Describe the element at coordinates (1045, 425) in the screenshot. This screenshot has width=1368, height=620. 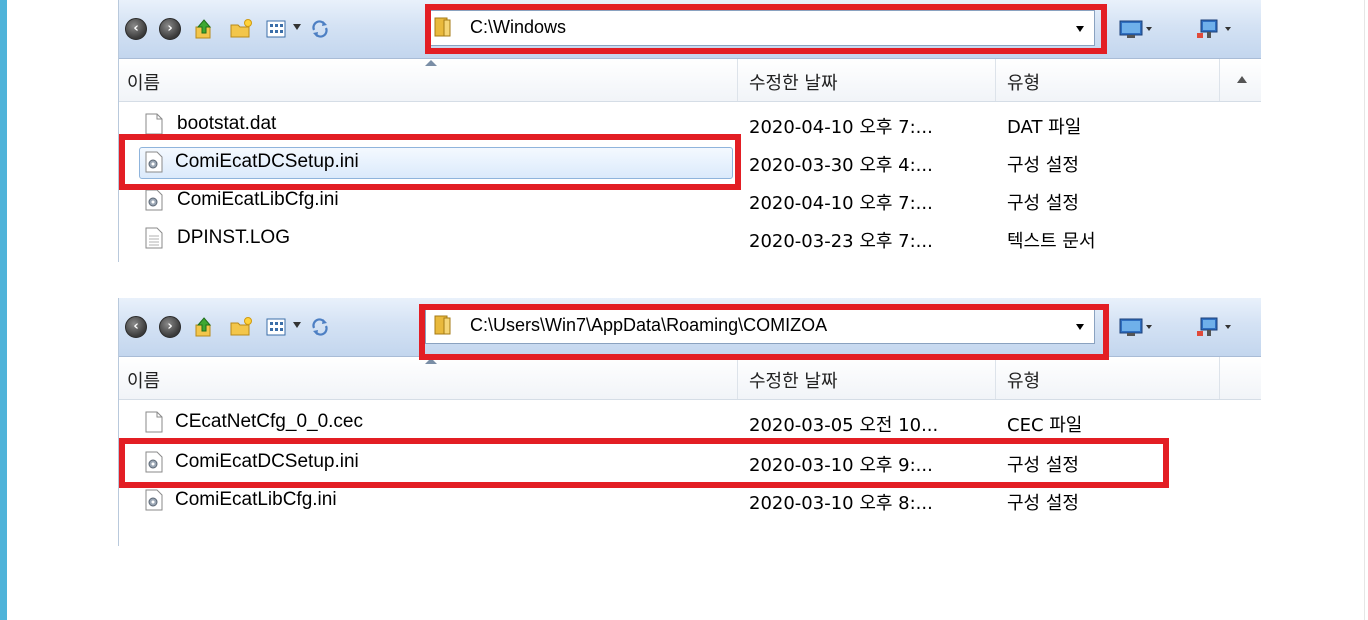
I see `file-type: CEC 파일` at that location.